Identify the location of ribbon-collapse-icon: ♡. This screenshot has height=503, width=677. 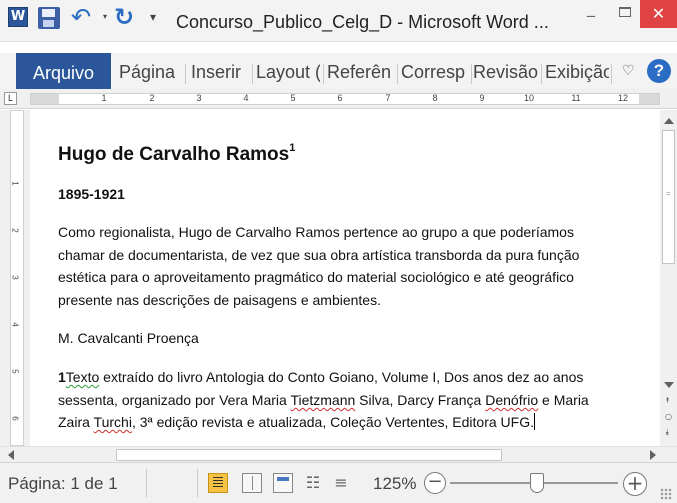
(628, 71).